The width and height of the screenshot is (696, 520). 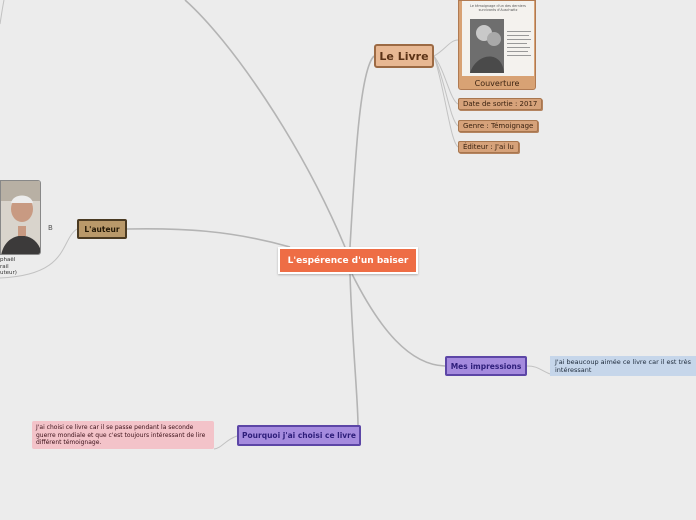 I want to click on topic-pourquoi: Pourquoi j'ai choisi ce livre, so click(x=299, y=435).